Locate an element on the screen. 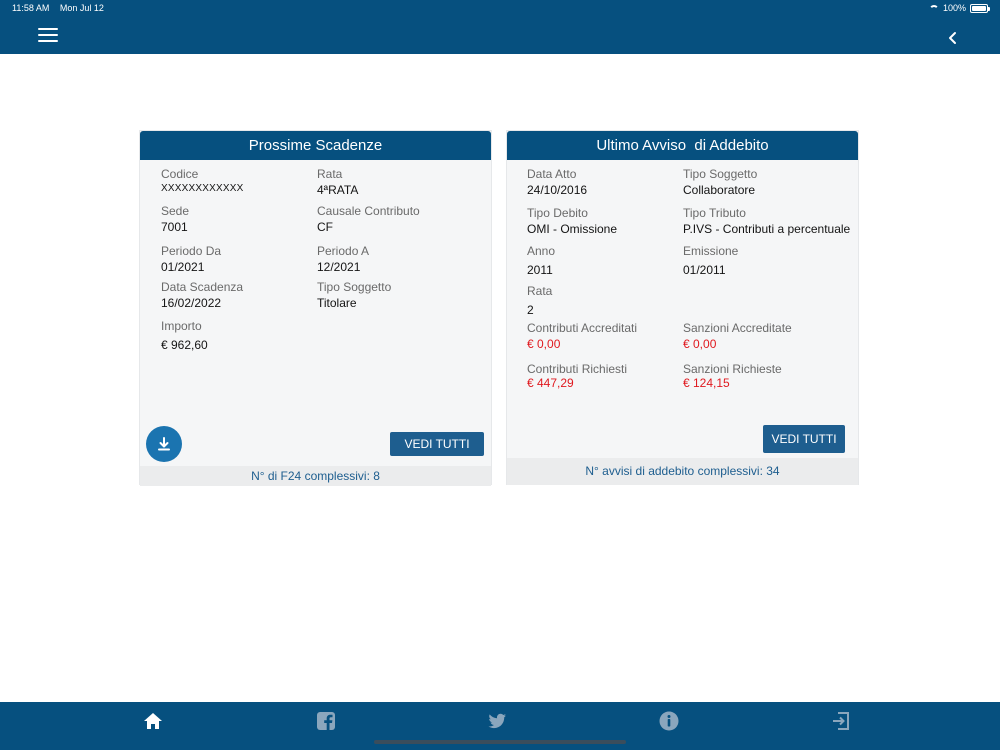 This screenshot has height=750, width=1000. status-bar-right: 100% is located at coordinates (959, 8).